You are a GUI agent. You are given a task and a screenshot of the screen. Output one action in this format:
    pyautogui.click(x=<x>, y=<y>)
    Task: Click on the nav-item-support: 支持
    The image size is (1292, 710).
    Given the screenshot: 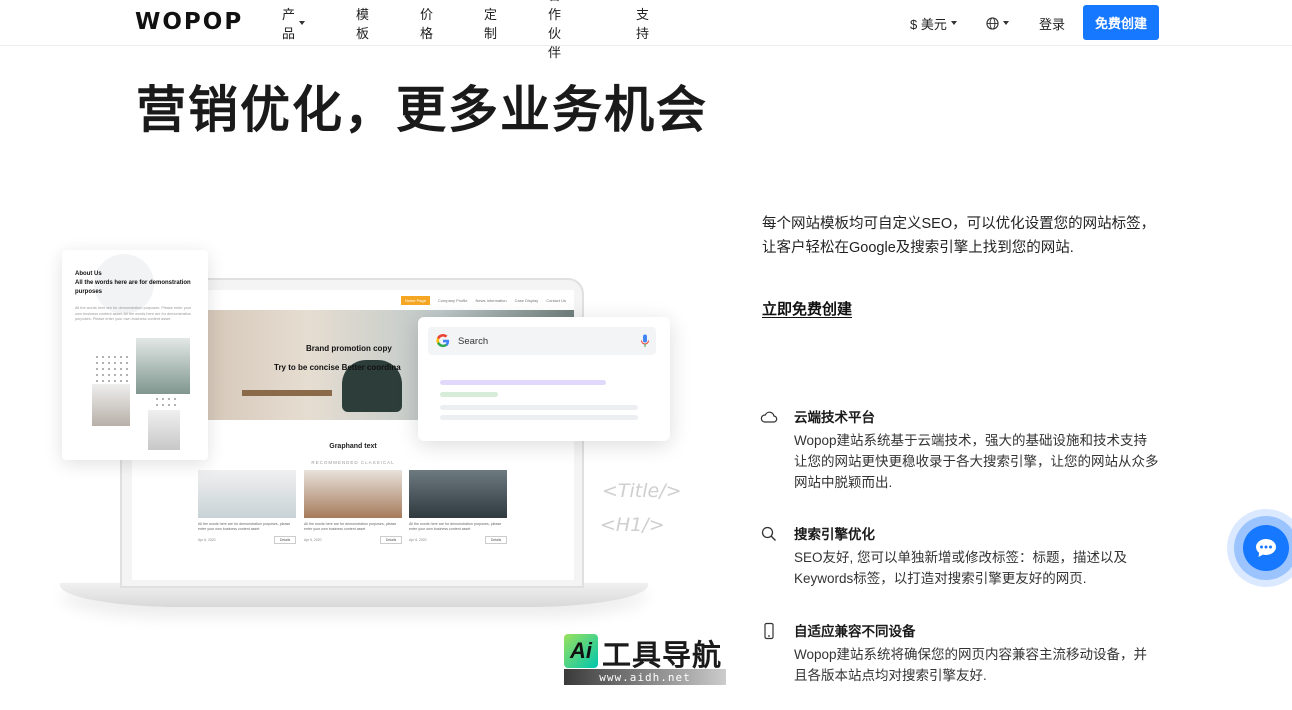 What is the action you would take?
    pyautogui.click(x=642, y=23)
    